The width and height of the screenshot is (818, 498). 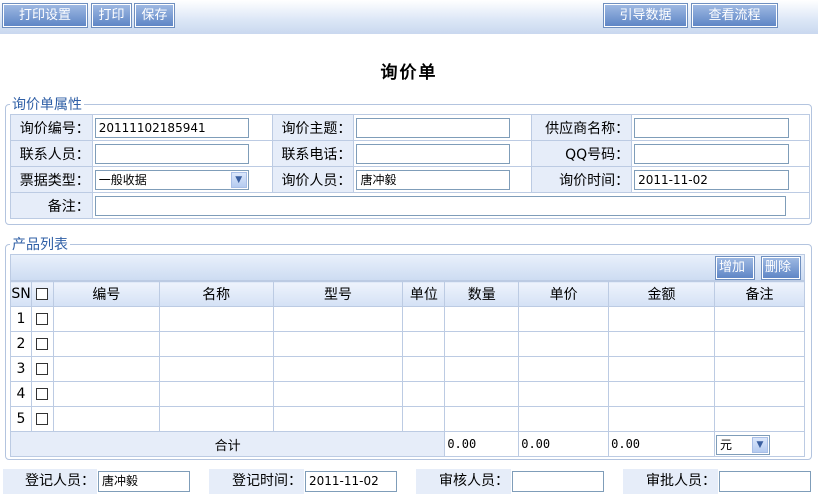 What do you see at coordinates (171, 153) in the screenshot?
I see `contact-field` at bounding box center [171, 153].